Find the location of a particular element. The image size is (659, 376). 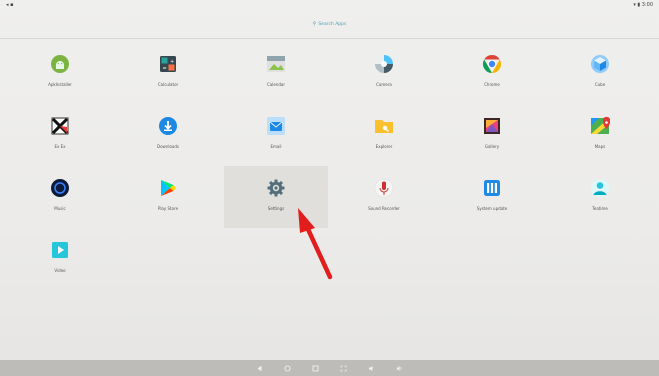

app-exkeys: Ex Ex is located at coordinates (60, 135).